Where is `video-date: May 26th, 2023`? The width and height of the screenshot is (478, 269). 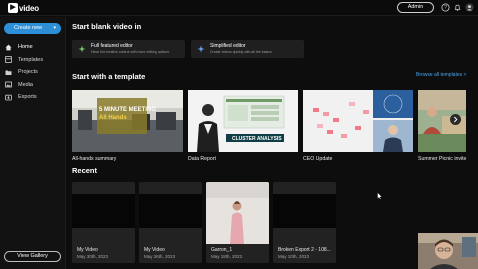
video-date: May 26th, 2023 is located at coordinates (160, 256).